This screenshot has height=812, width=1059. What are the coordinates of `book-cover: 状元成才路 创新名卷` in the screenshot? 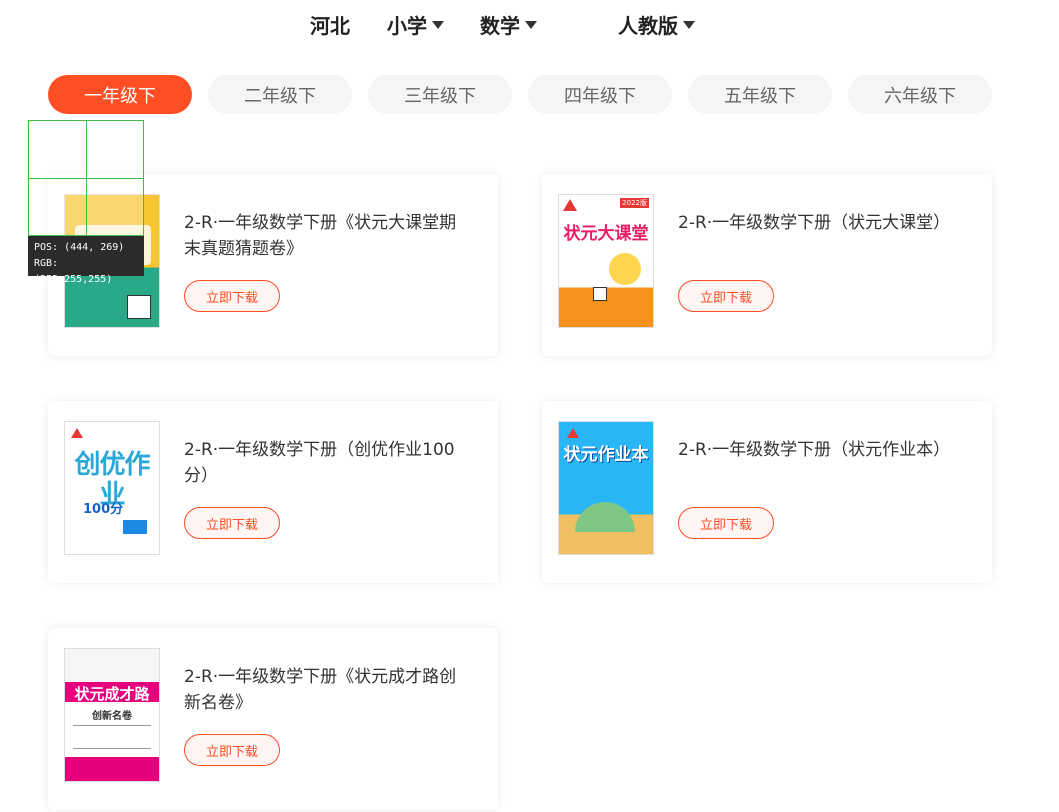 It's located at (112, 715).